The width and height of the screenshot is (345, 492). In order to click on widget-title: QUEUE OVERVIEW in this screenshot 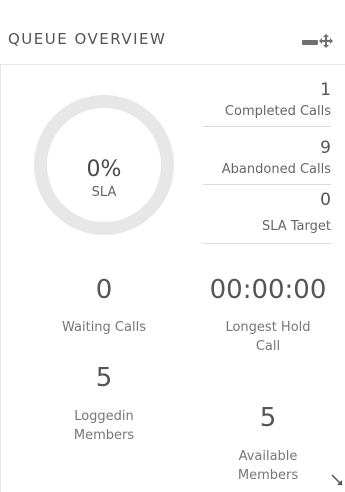, I will do `click(87, 39)`.